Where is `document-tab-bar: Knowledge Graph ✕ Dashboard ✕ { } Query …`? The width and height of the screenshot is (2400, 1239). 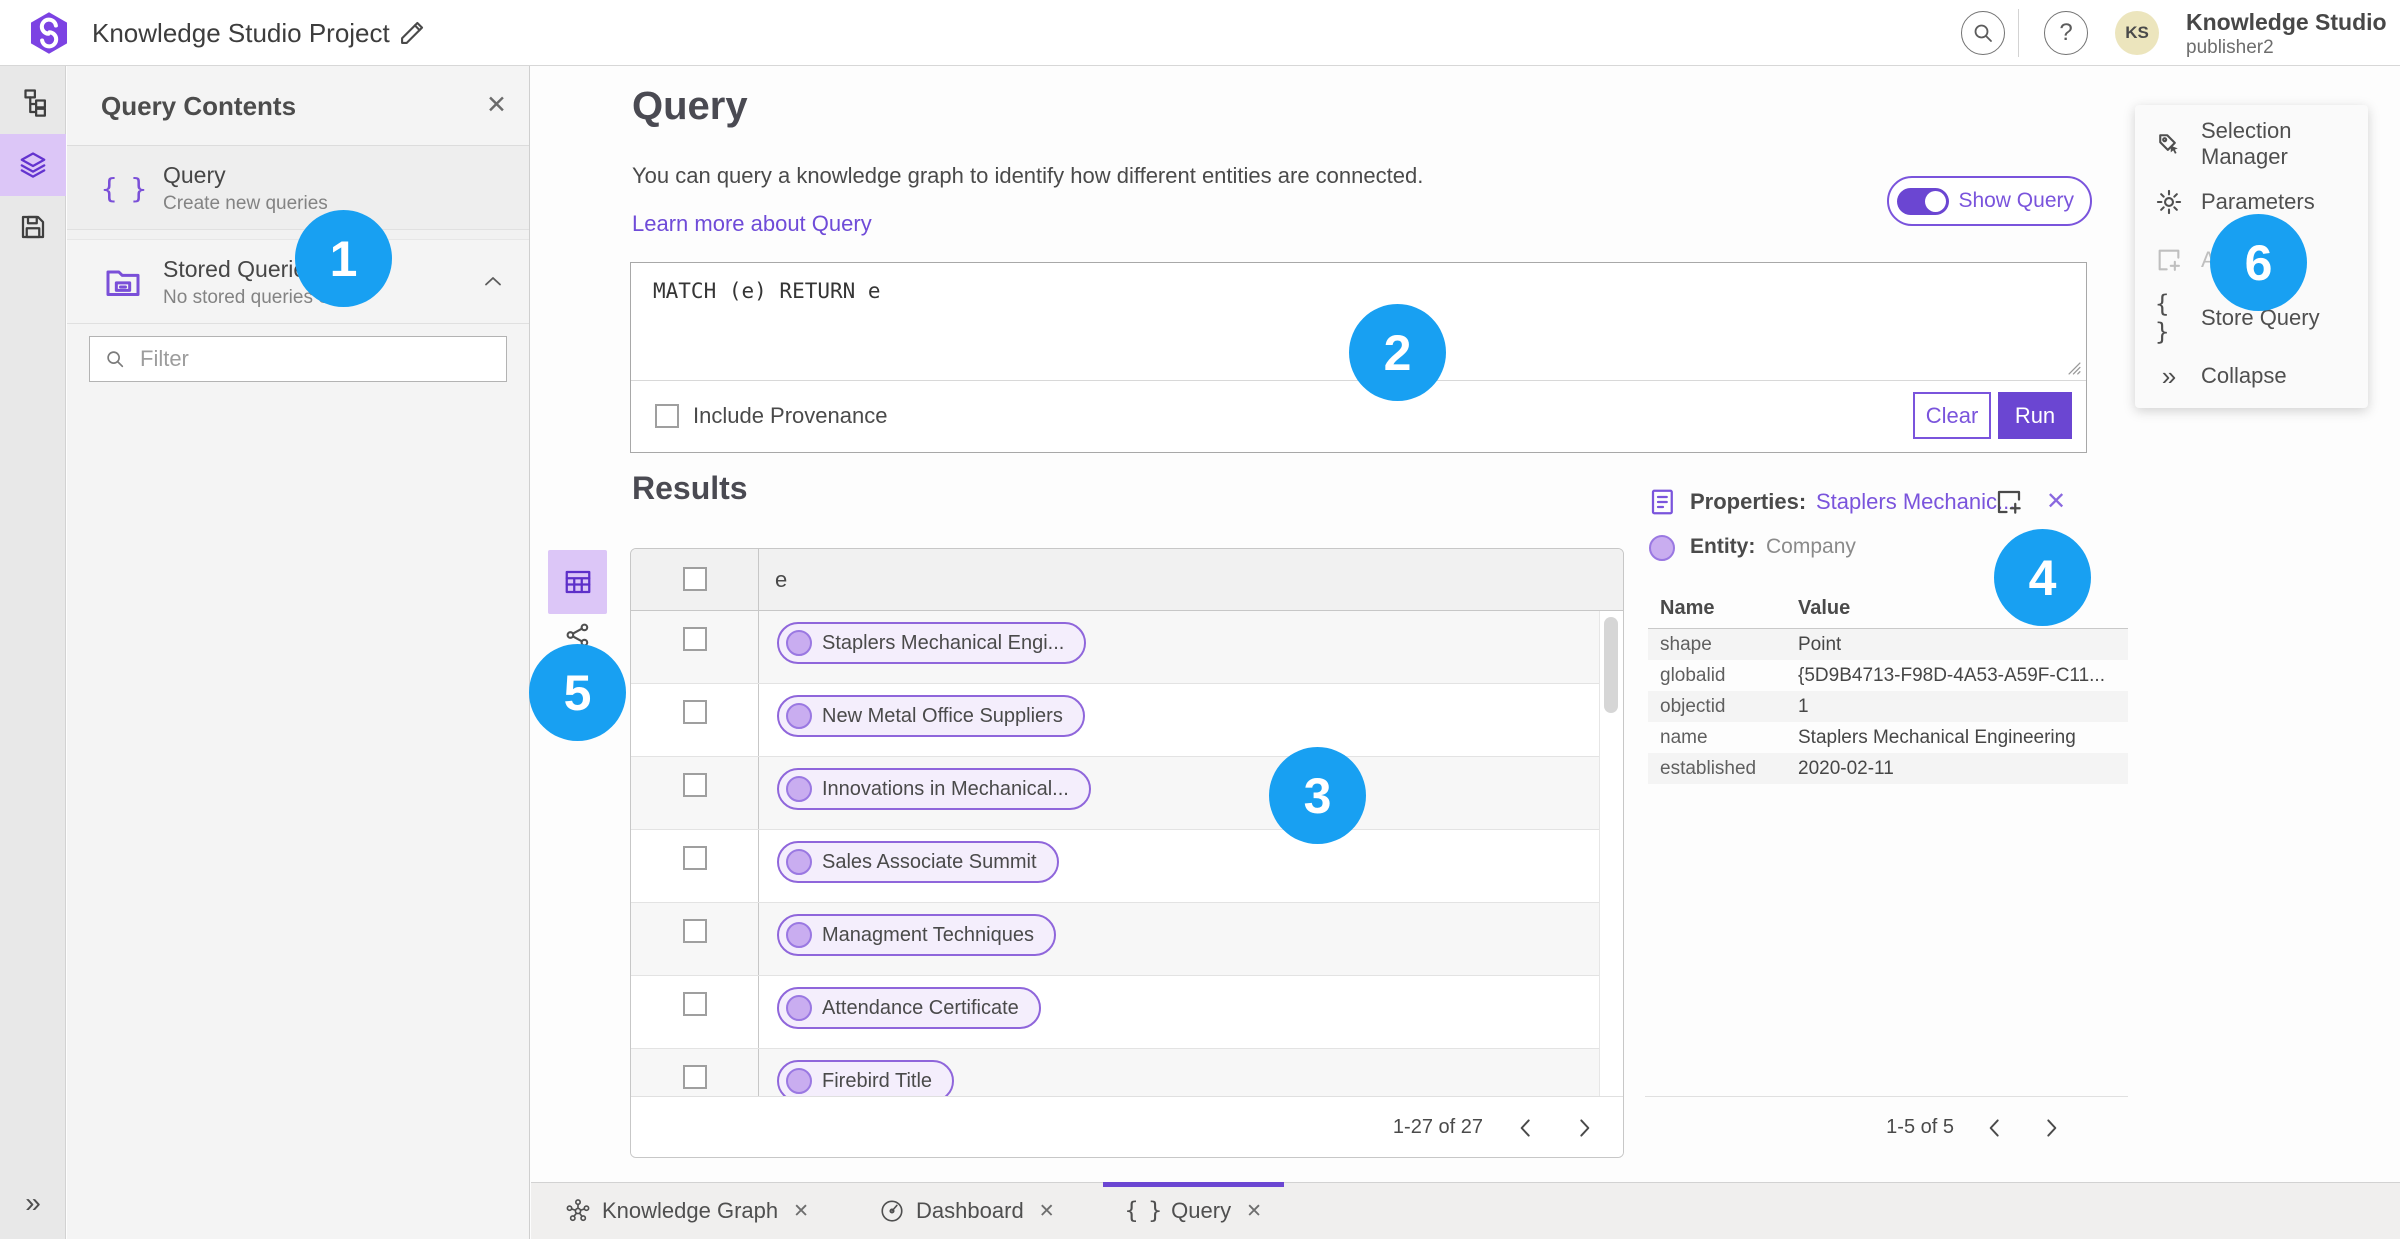 document-tab-bar: Knowledge Graph ✕ Dashboard ✕ { } Query … is located at coordinates (1465, 1210).